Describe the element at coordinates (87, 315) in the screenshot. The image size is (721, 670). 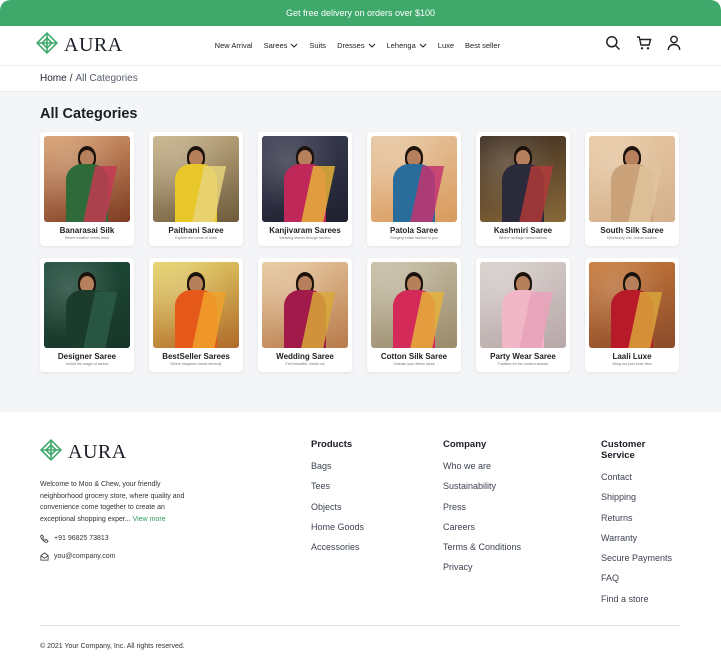
I see `category-card: Designer Saree Unfold the magic of sarees` at that location.